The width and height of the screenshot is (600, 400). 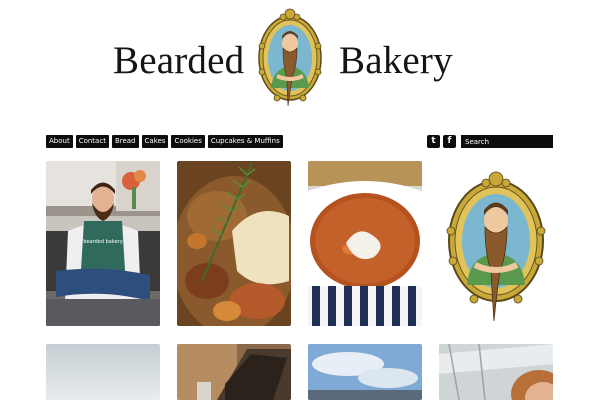 I want to click on nav-item-cakes: Cakes, so click(x=155, y=141).